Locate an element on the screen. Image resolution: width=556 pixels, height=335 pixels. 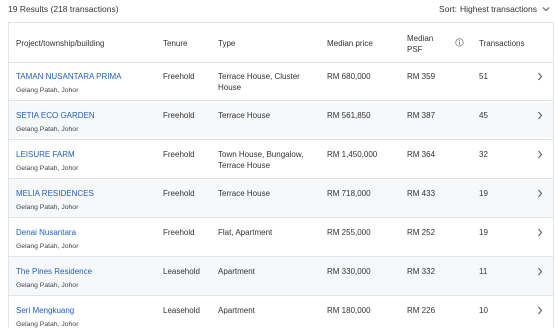
info-icon is located at coordinates (459, 43).